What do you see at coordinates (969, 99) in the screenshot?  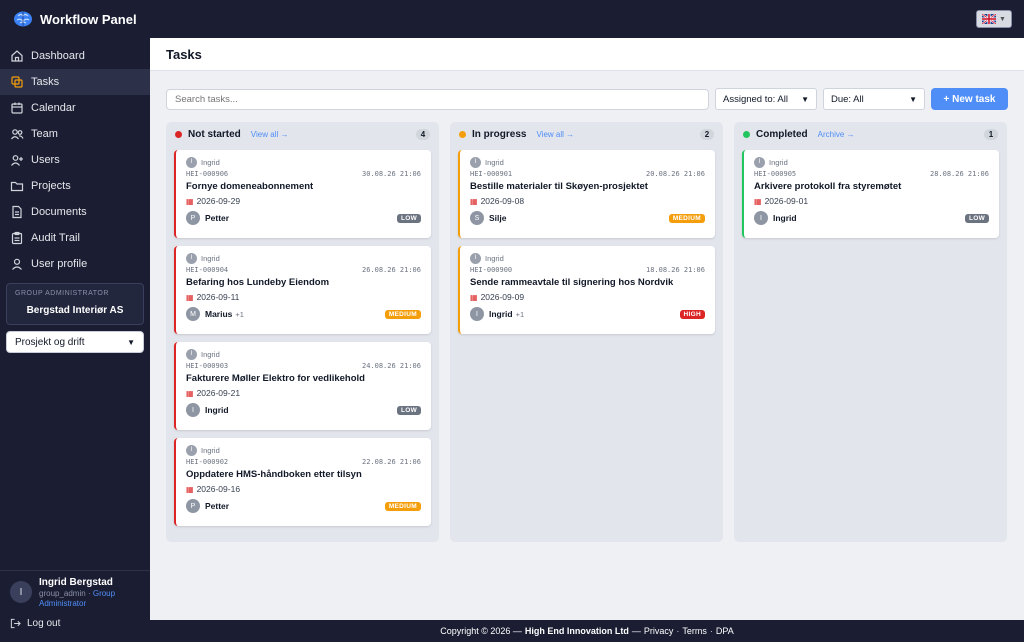 I see `new-task-button: + New task` at bounding box center [969, 99].